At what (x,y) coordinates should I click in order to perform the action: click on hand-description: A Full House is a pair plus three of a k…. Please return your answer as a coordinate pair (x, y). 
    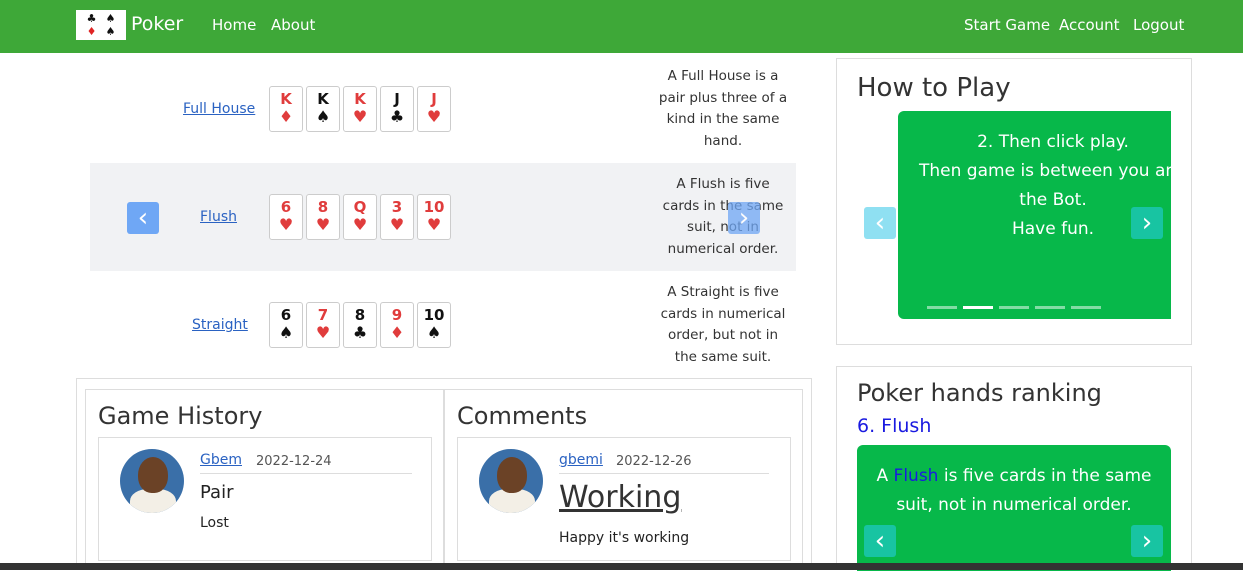
    Looking at the image, I should click on (723, 108).